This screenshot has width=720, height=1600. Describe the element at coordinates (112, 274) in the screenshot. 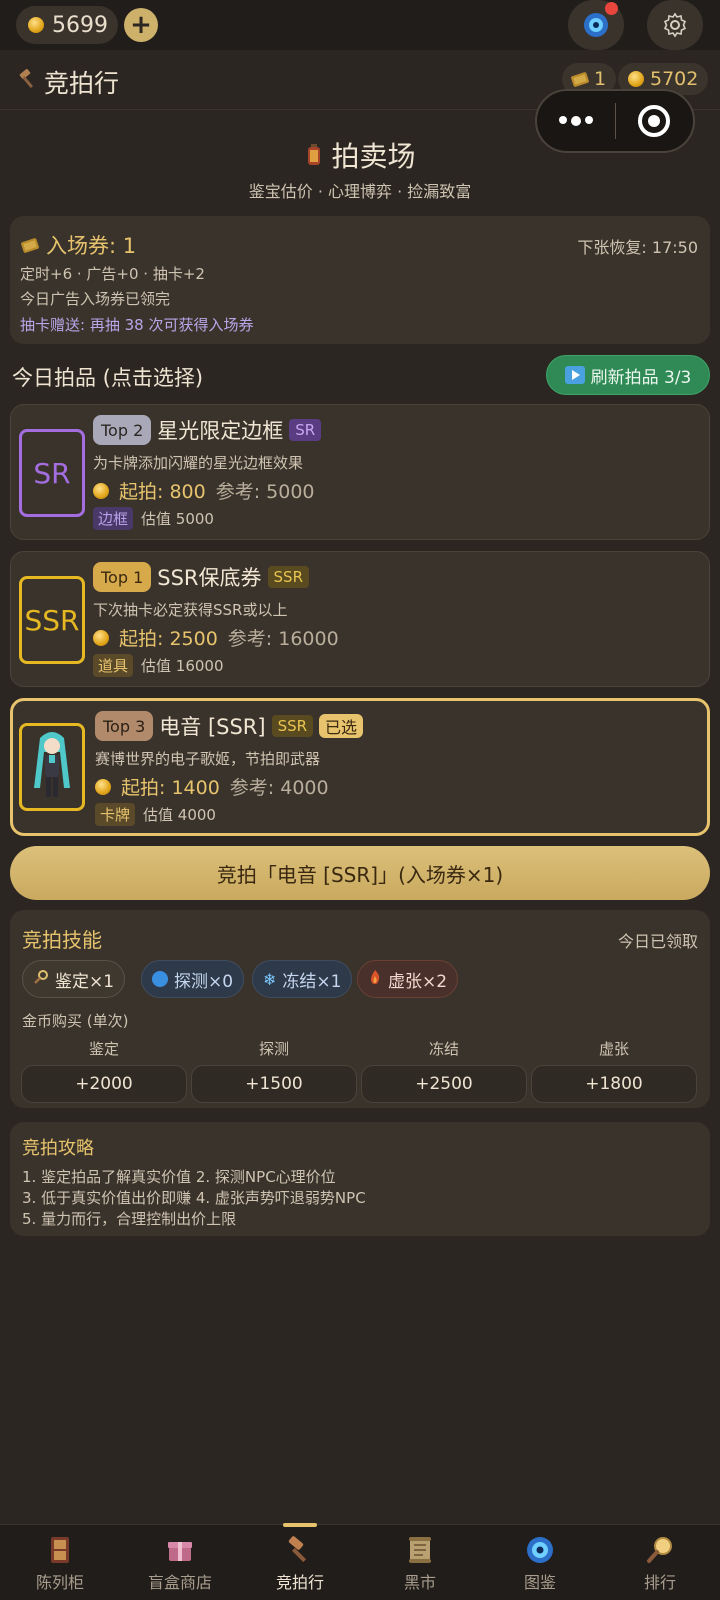

I see `ticket-sources: 定时+6 · 广告+0 · 抽卡+2` at that location.